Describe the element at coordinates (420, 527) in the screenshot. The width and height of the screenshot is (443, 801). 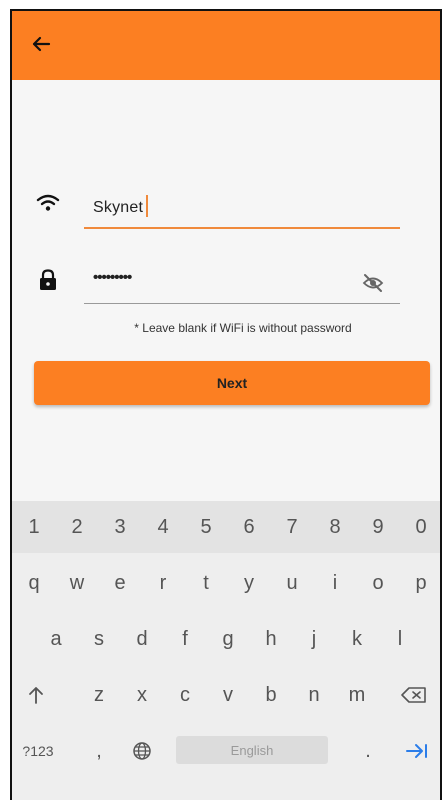
I see `key-0: 0` at that location.